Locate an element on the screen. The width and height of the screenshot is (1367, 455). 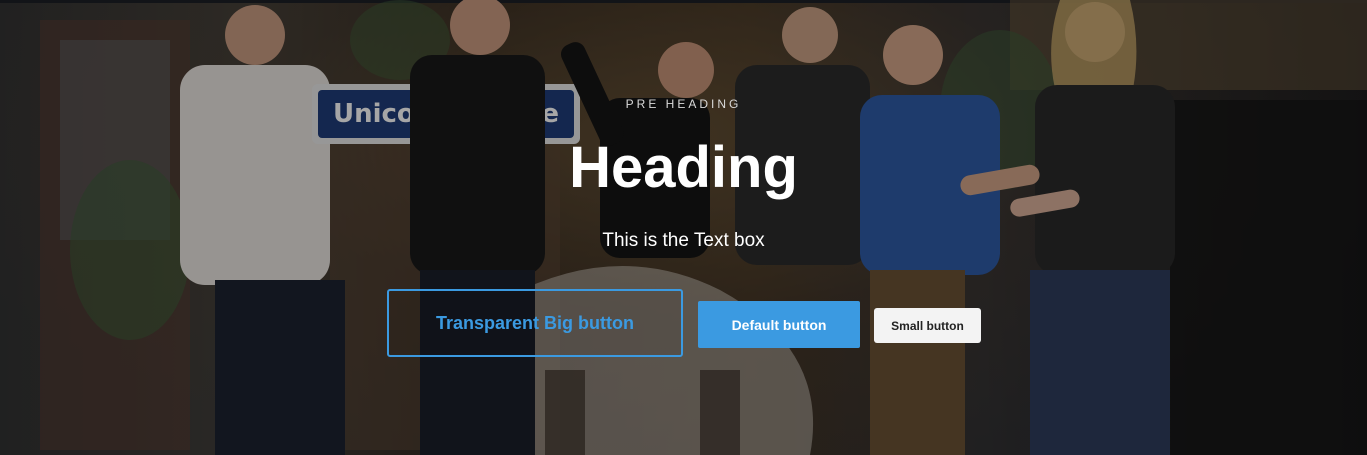
text-box: This is the Text box is located at coordinates (683, 240).